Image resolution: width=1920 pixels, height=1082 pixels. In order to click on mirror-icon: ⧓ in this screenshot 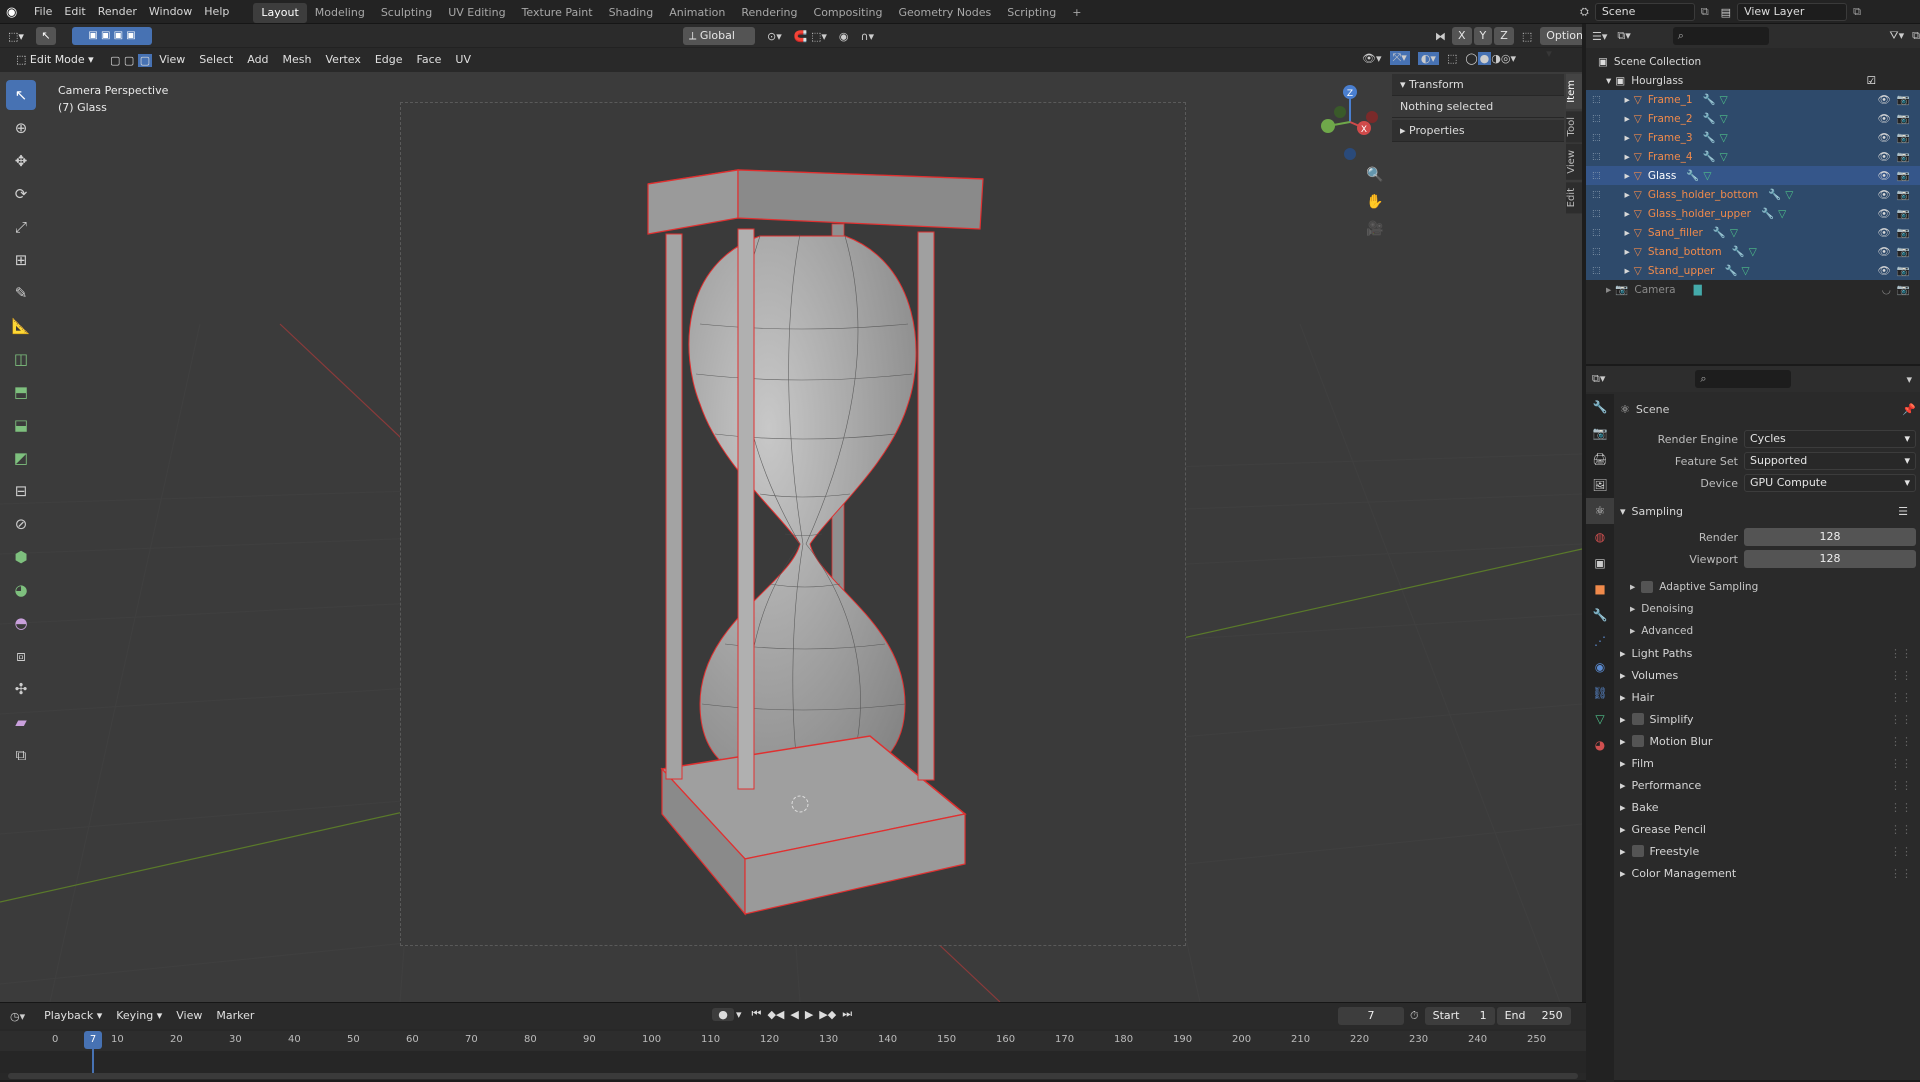, I will do `click(1440, 36)`.